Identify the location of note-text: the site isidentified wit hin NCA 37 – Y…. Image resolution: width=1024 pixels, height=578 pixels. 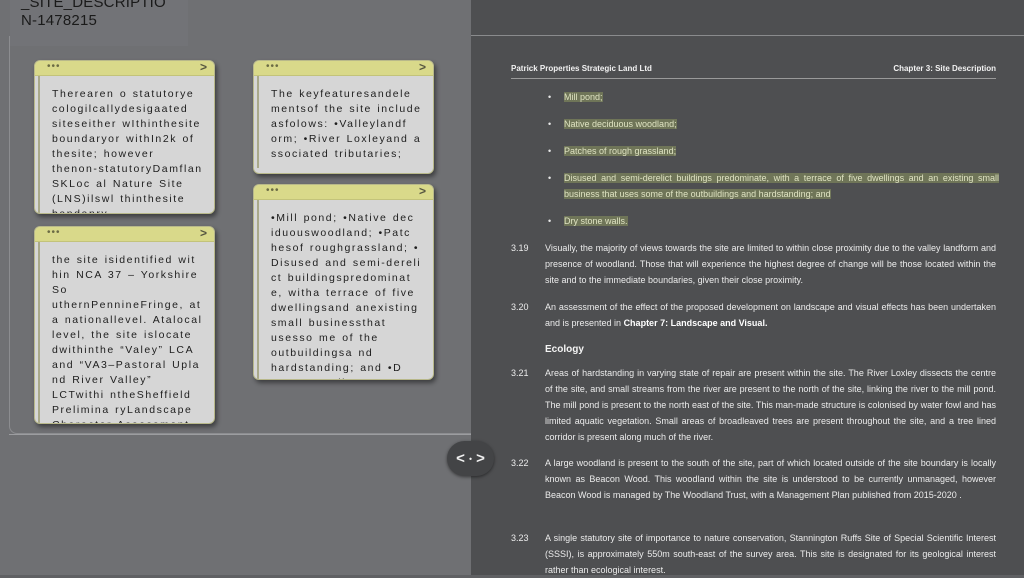
(126, 332).